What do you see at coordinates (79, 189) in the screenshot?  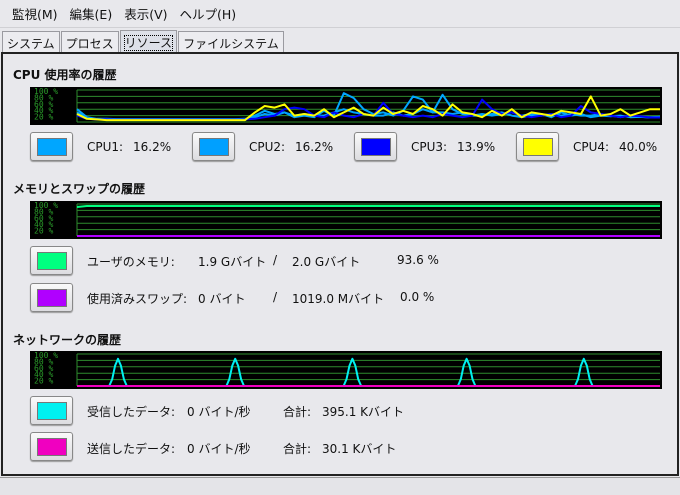 I see `memory-history-title: メモリとスワップの履歴` at bounding box center [79, 189].